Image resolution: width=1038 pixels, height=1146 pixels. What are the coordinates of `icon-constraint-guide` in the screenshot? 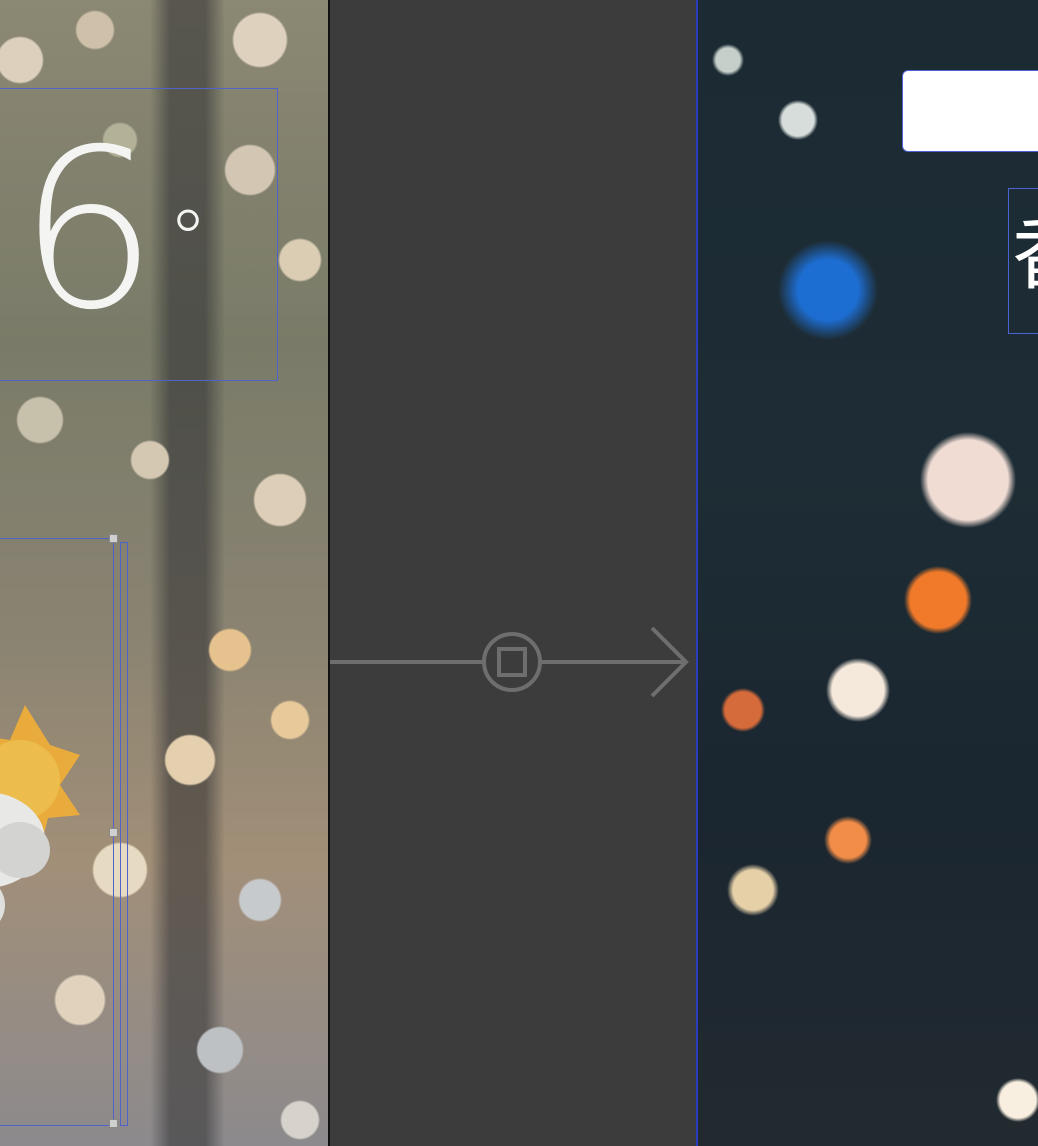 It's located at (124, 834).